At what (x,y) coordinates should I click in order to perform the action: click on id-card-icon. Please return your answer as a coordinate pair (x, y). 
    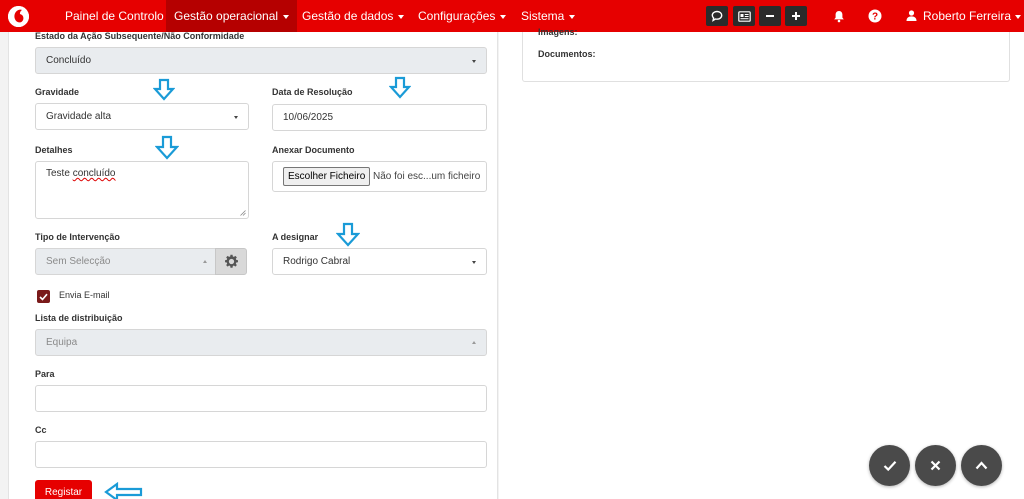
    Looking at the image, I should click on (744, 16).